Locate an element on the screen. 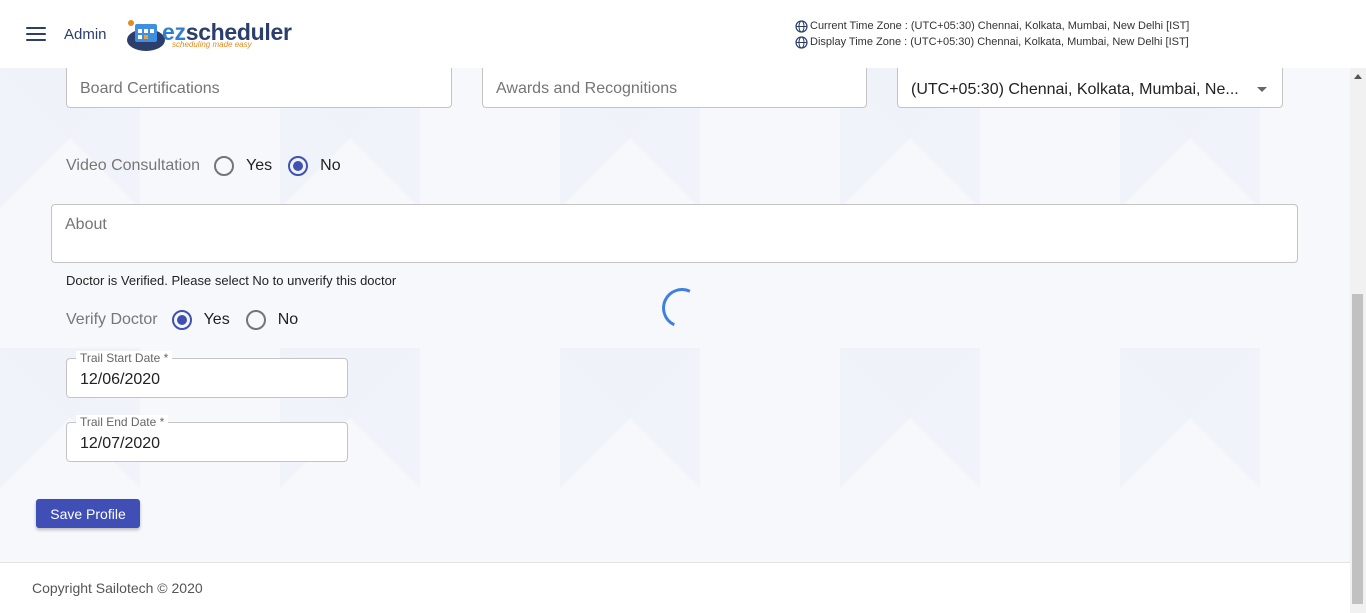  menu-icon is located at coordinates (36, 35).